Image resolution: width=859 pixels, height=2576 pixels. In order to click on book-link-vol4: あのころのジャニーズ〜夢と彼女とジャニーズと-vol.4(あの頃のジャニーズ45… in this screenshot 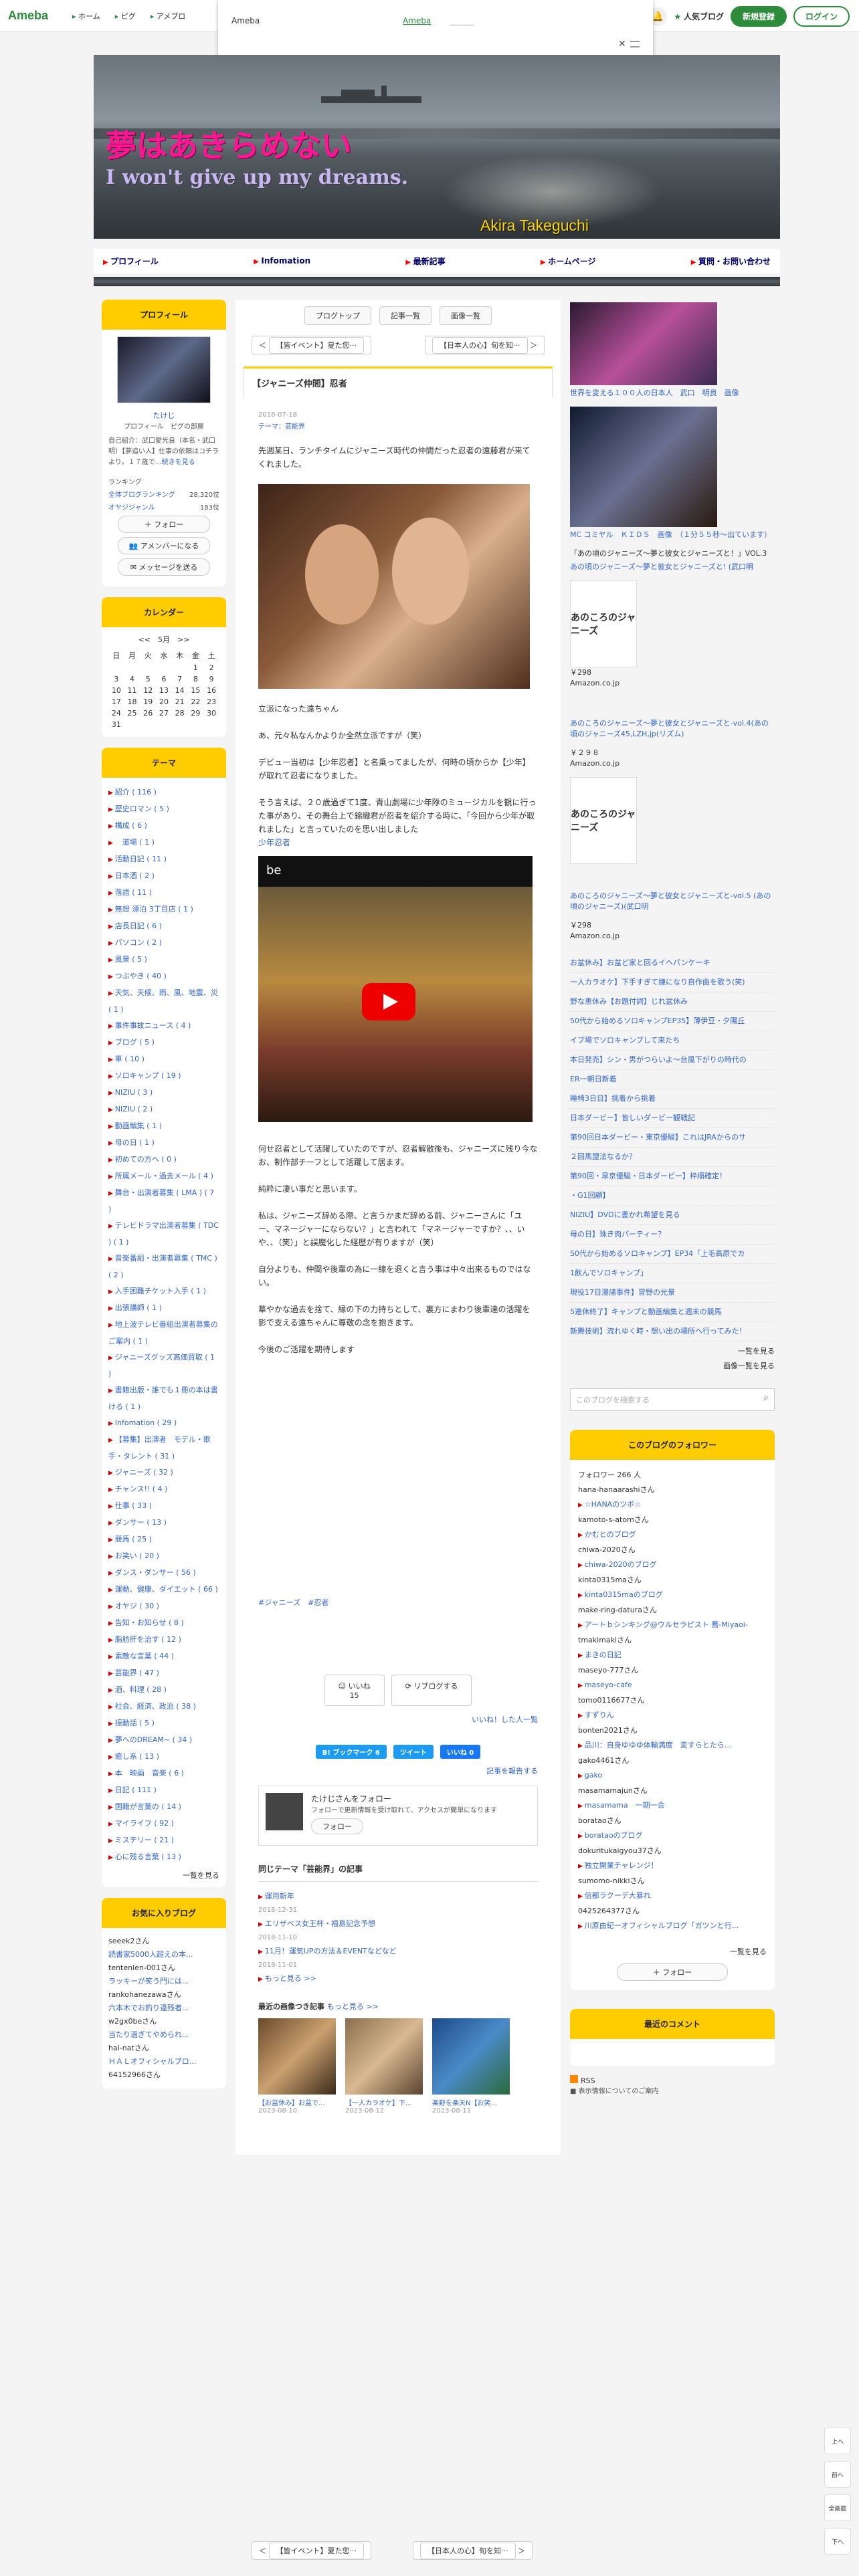, I will do `click(672, 729)`.